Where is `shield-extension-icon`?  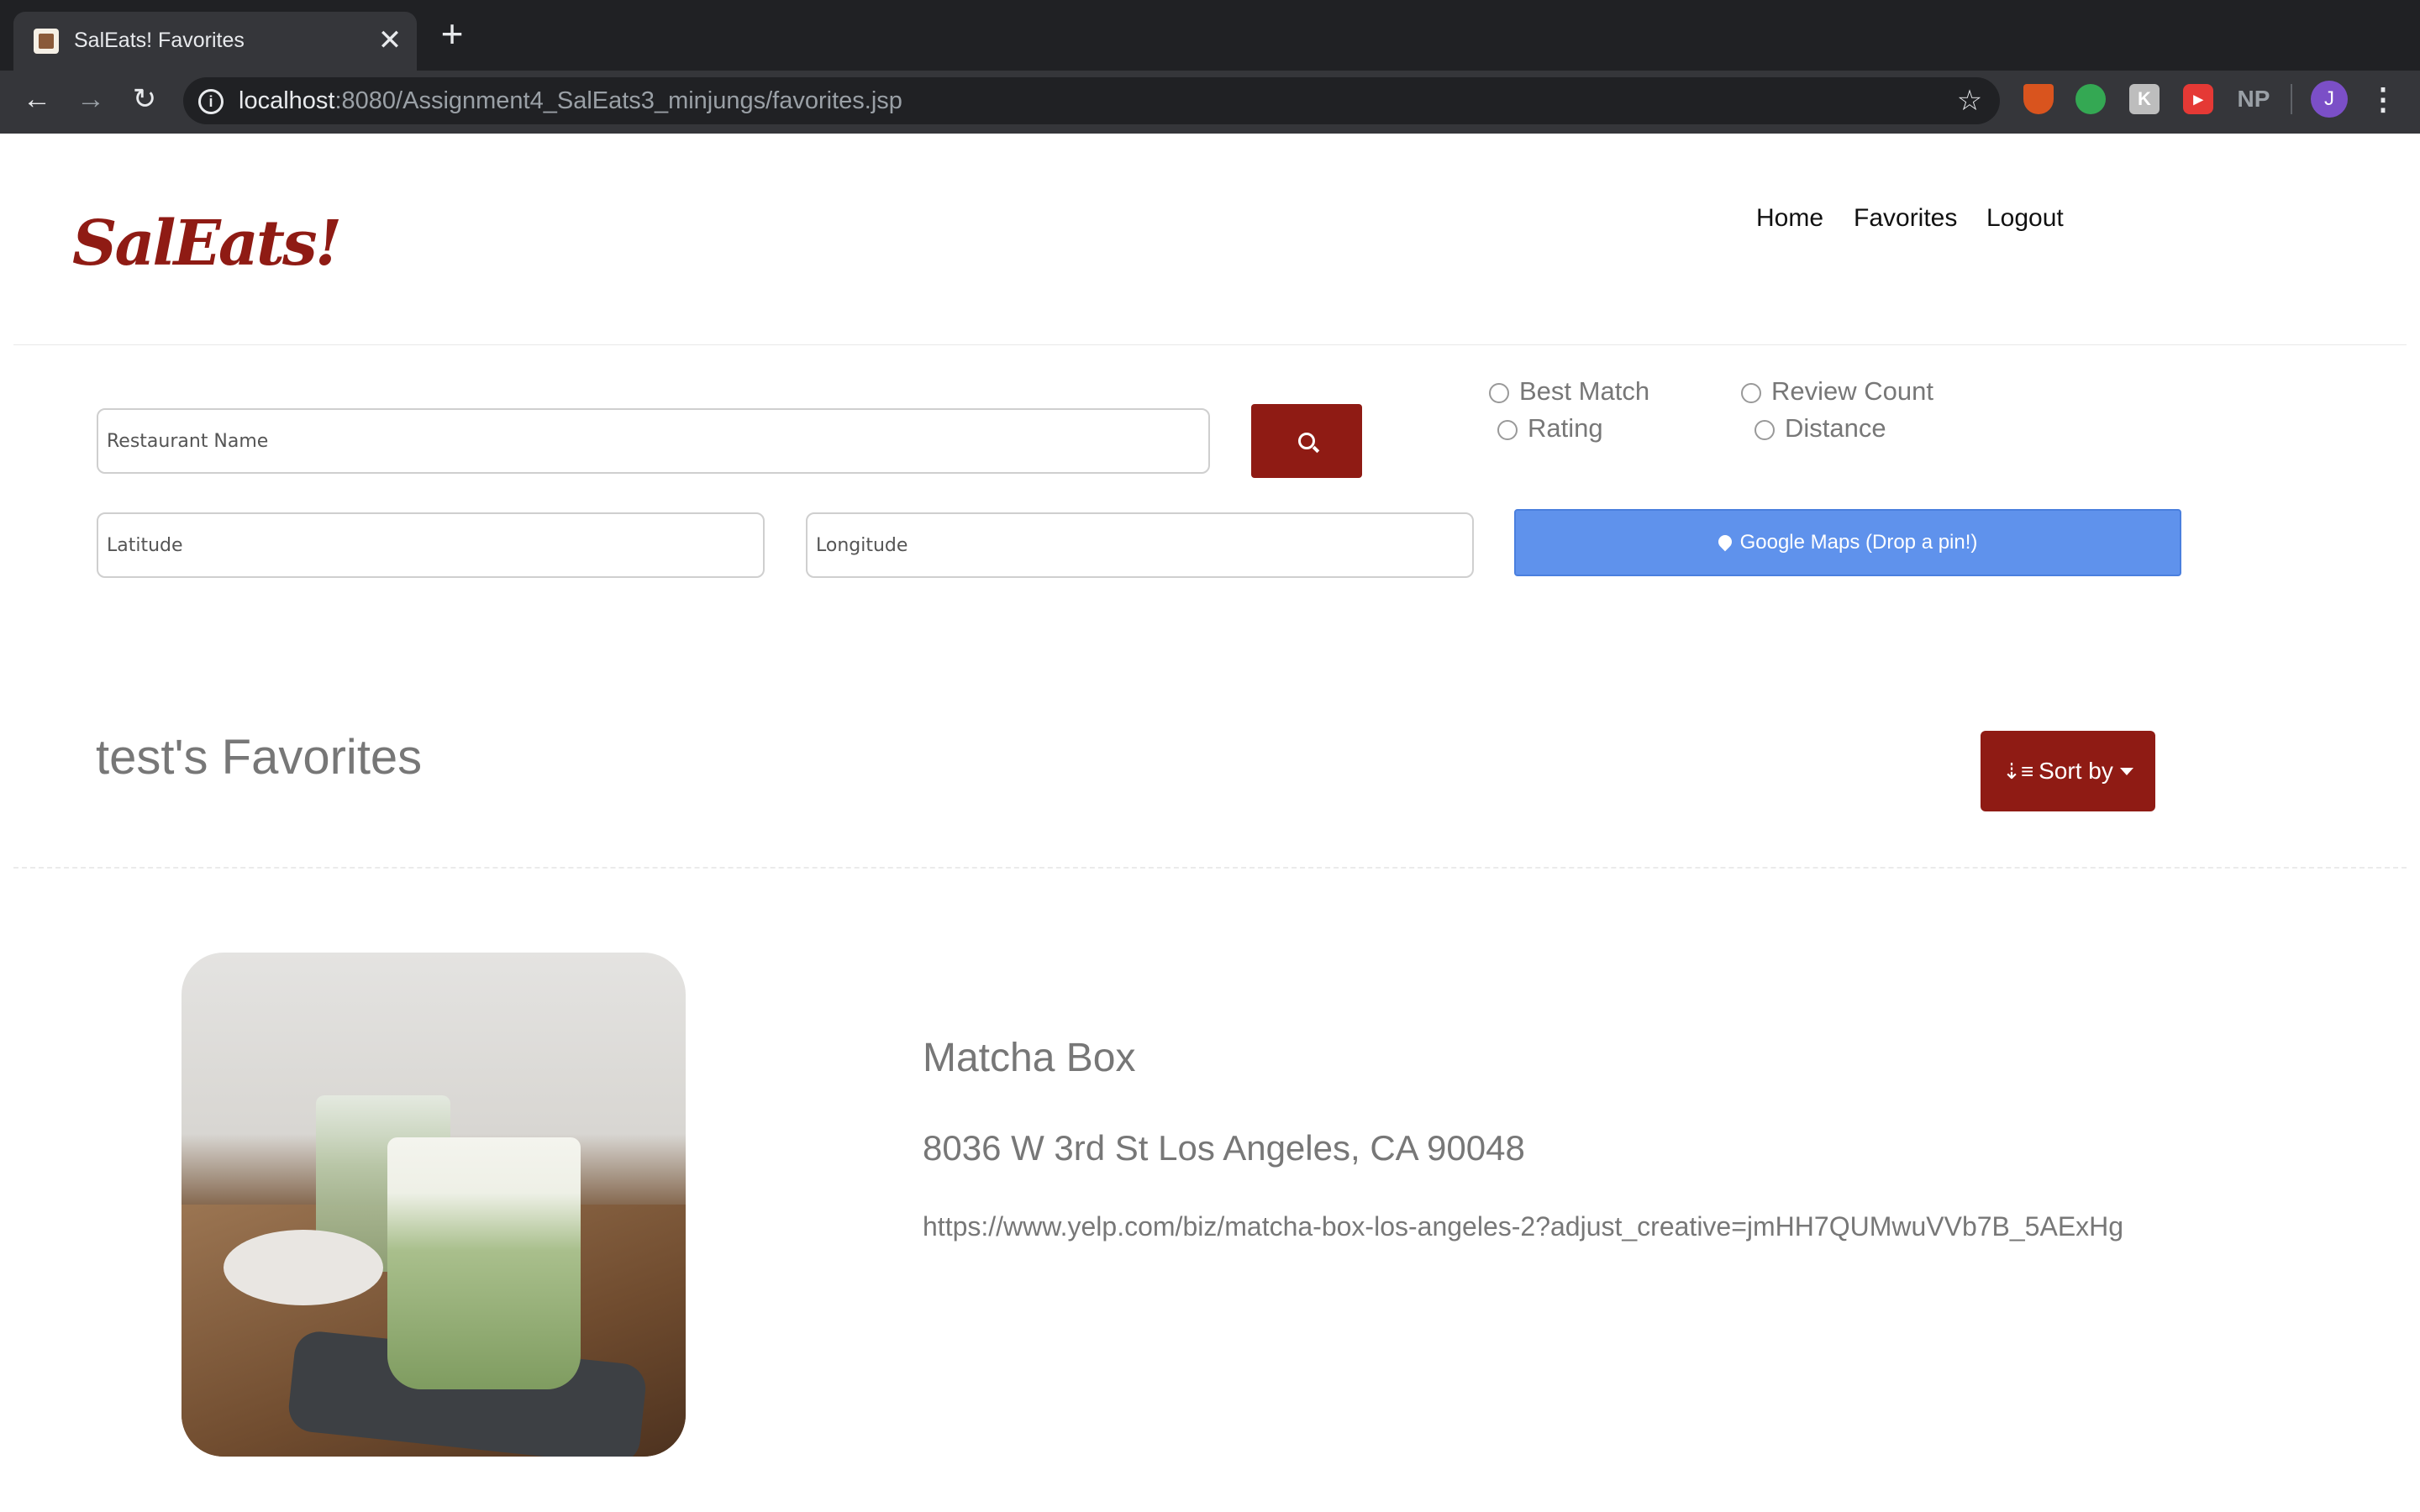 shield-extension-icon is located at coordinates (2039, 99).